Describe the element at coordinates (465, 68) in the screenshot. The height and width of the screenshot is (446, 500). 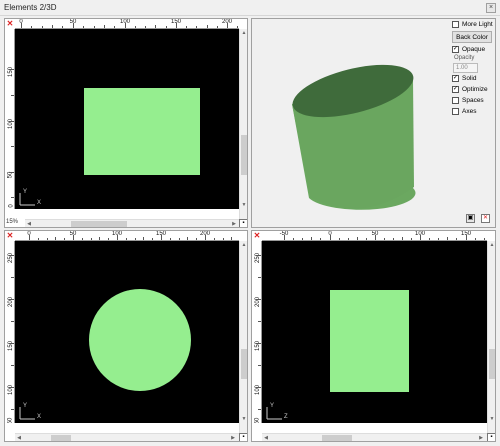
I see `opacity-field: 1.00` at that location.